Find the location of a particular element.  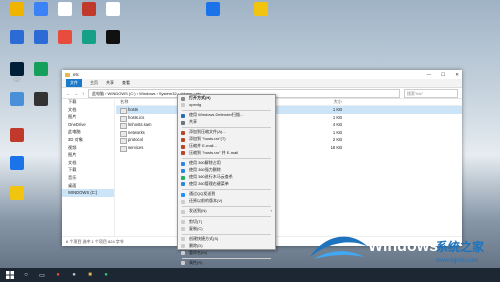

context-menu-item: 创建快捷方式(S) is located at coordinates (226, 239).